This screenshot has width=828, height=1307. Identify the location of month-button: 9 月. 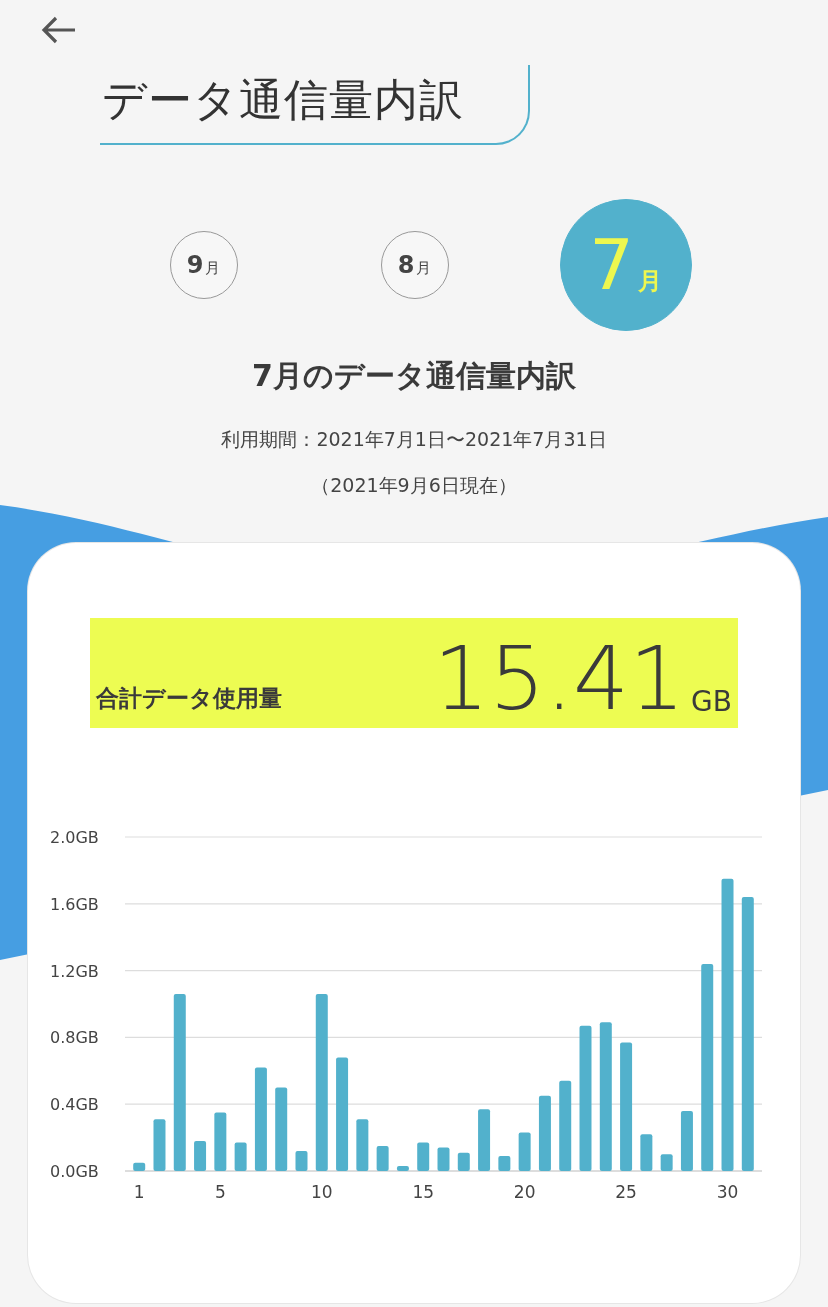
(203, 265).